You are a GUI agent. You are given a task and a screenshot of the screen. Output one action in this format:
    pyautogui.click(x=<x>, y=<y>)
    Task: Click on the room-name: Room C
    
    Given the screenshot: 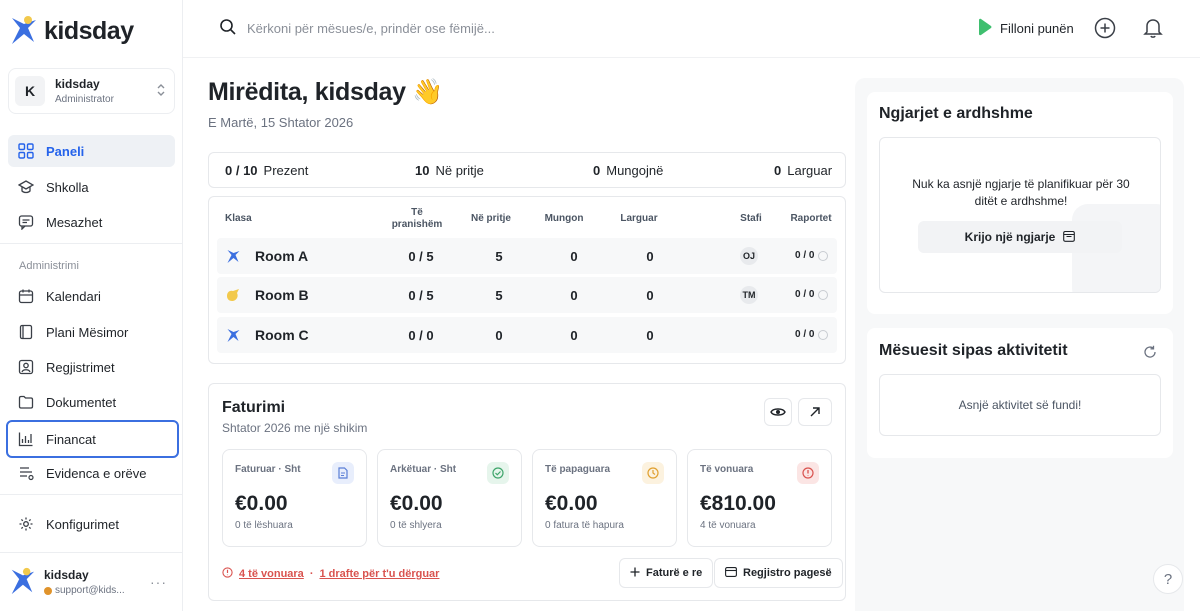 What is the action you would take?
    pyautogui.click(x=282, y=335)
    